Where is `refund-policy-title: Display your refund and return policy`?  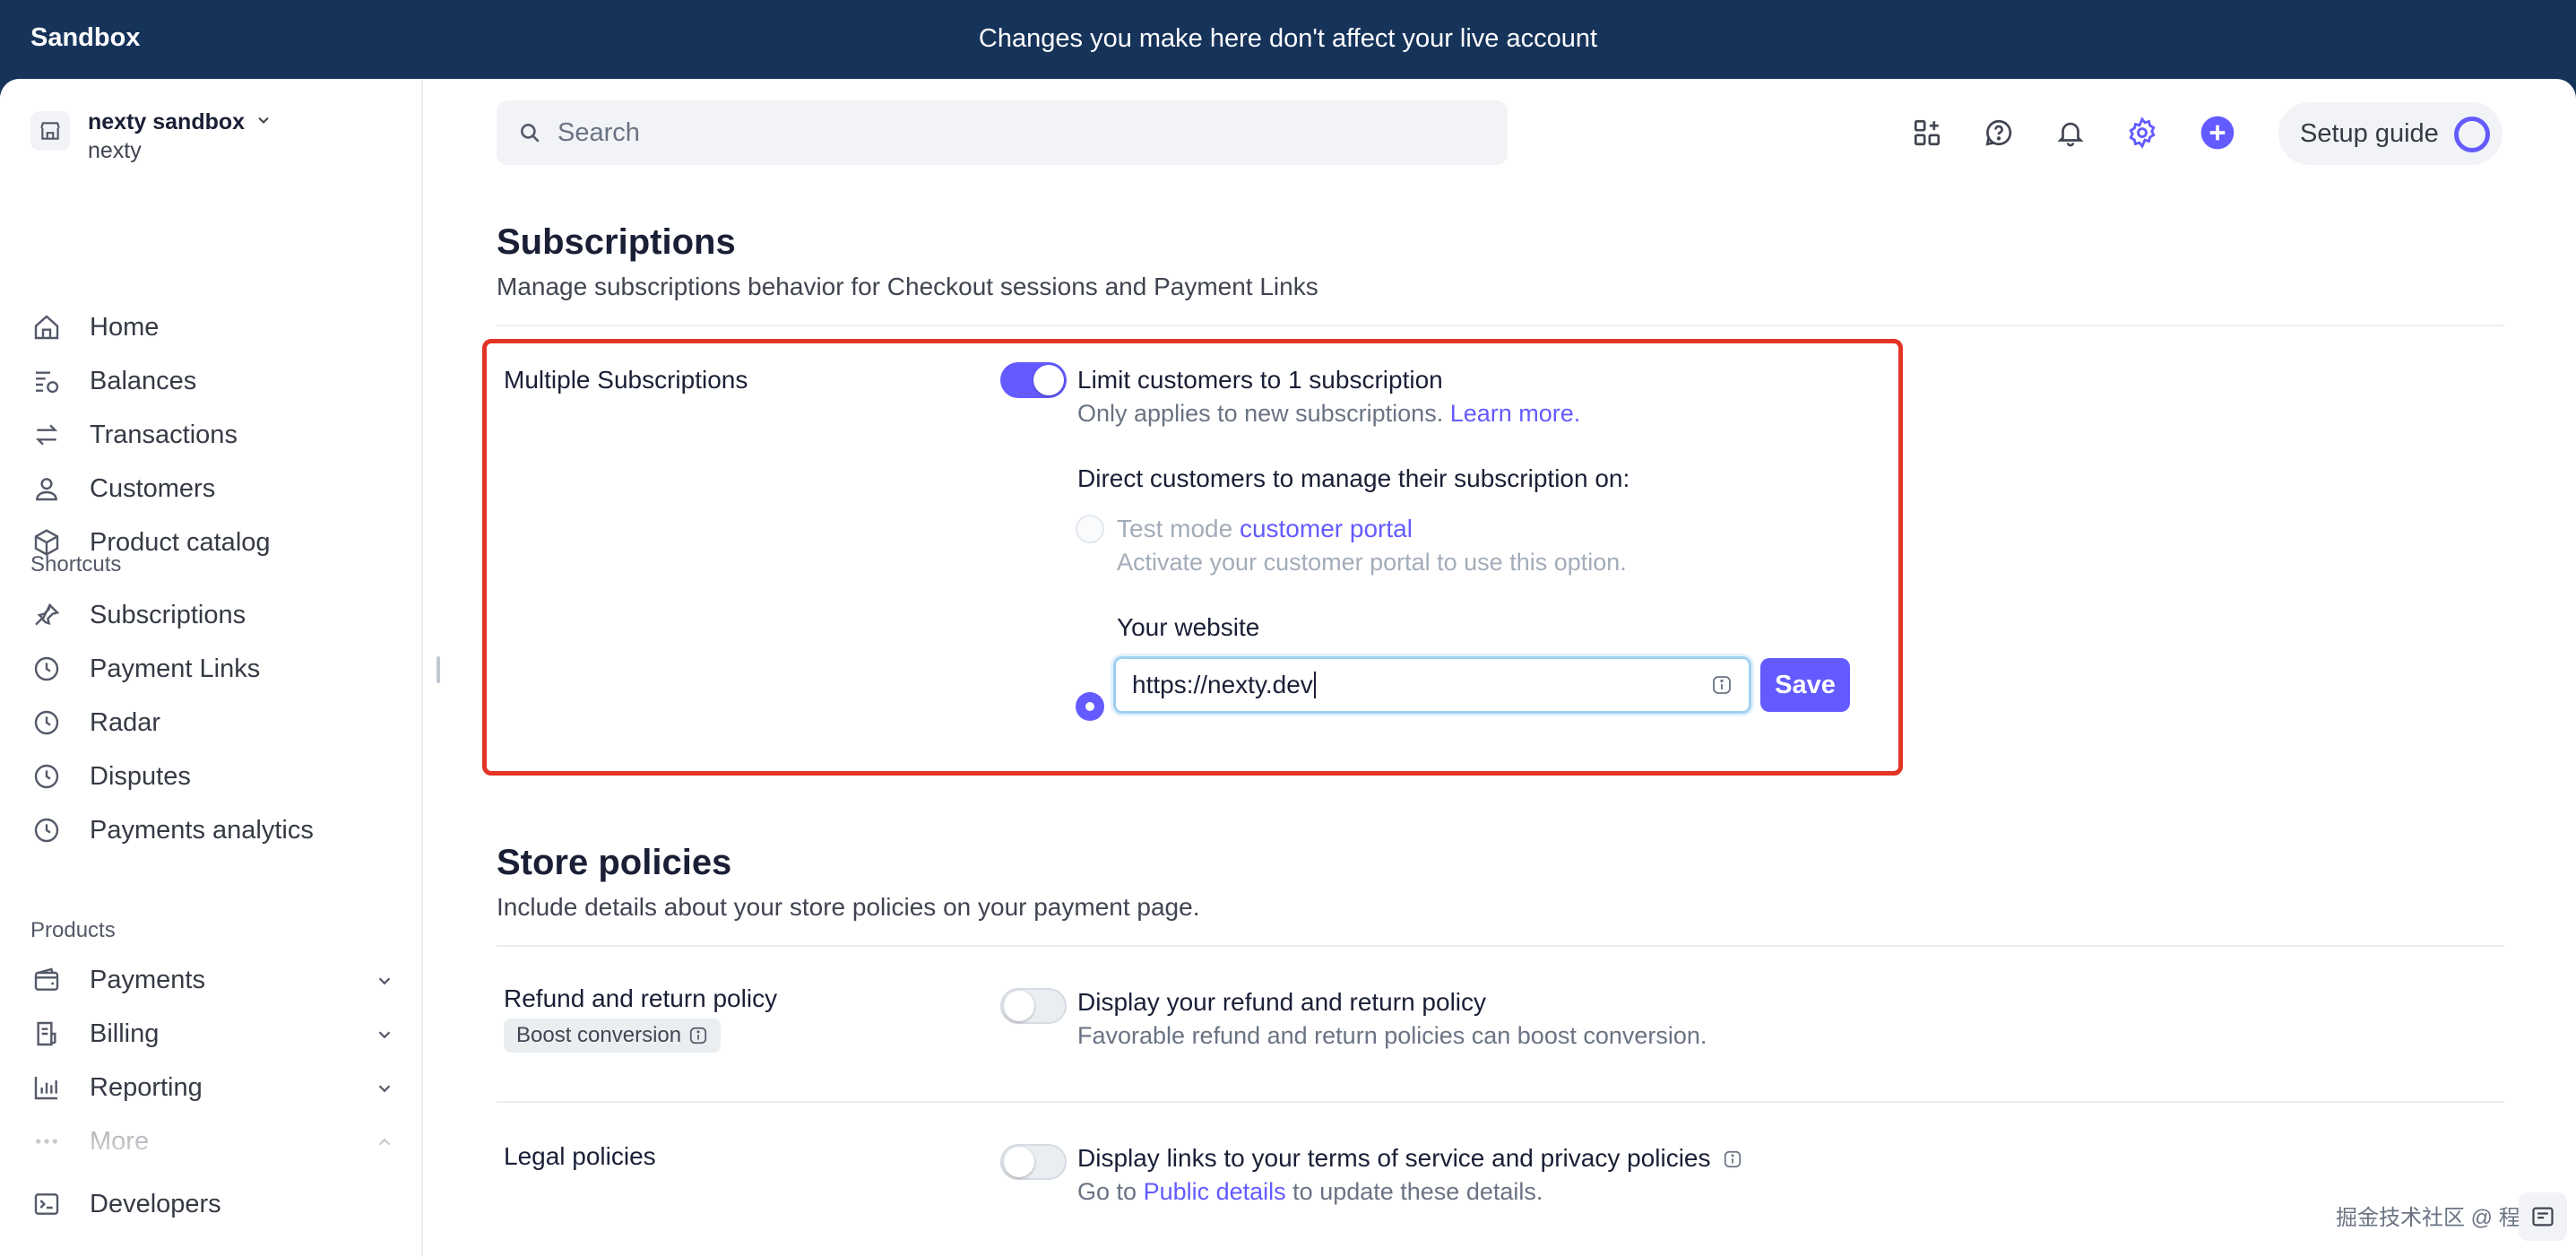 refund-policy-title: Display your refund and return policy is located at coordinates (1282, 1002).